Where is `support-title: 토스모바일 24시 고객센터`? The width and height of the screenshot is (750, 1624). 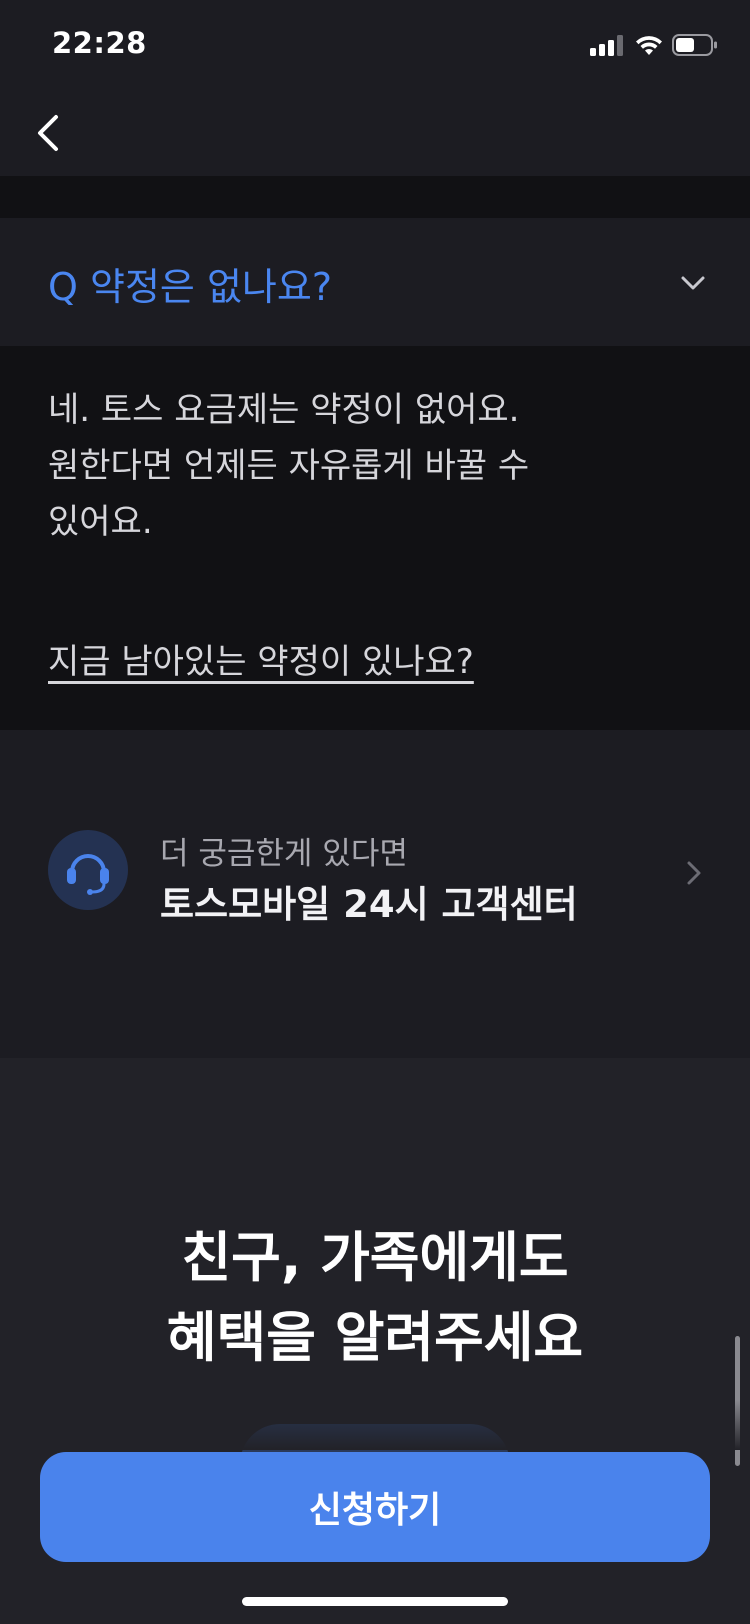
support-title: 토스모바일 24시 고객센터 is located at coordinates (369, 904).